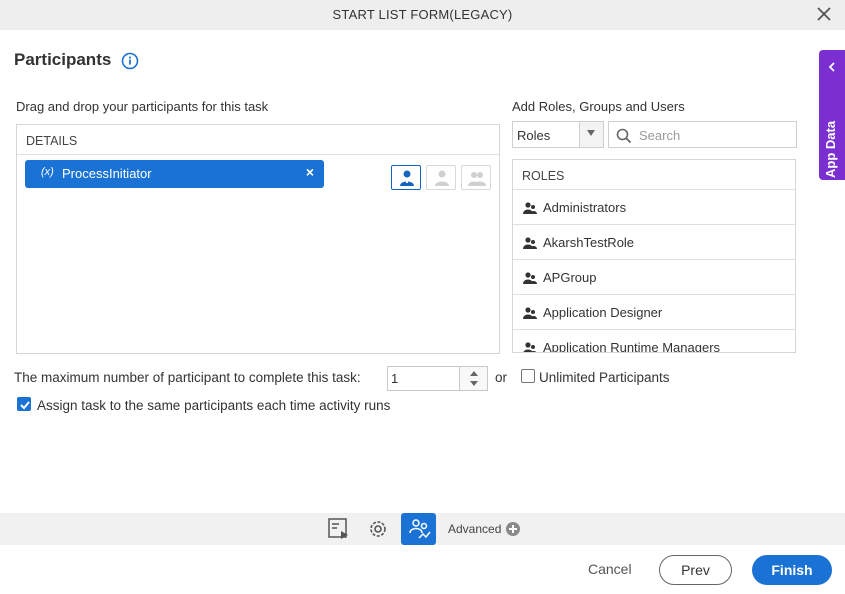 The image size is (845, 594). Describe the element at coordinates (310, 172) in the screenshot. I see `remove-participant-icon: ×` at that location.